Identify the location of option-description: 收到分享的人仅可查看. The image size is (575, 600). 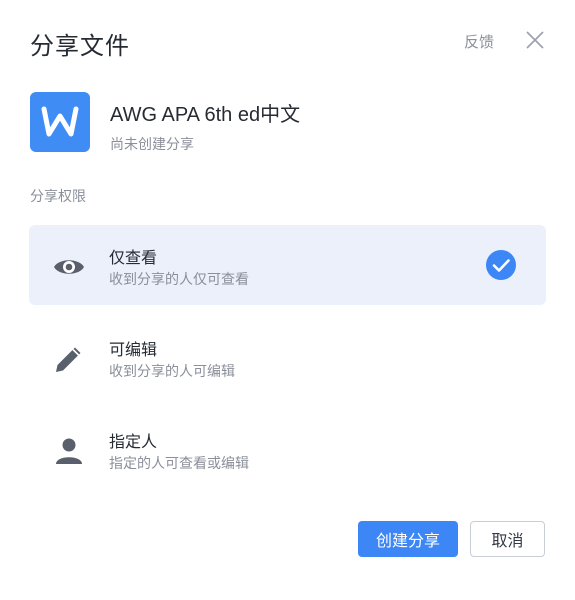
(179, 279).